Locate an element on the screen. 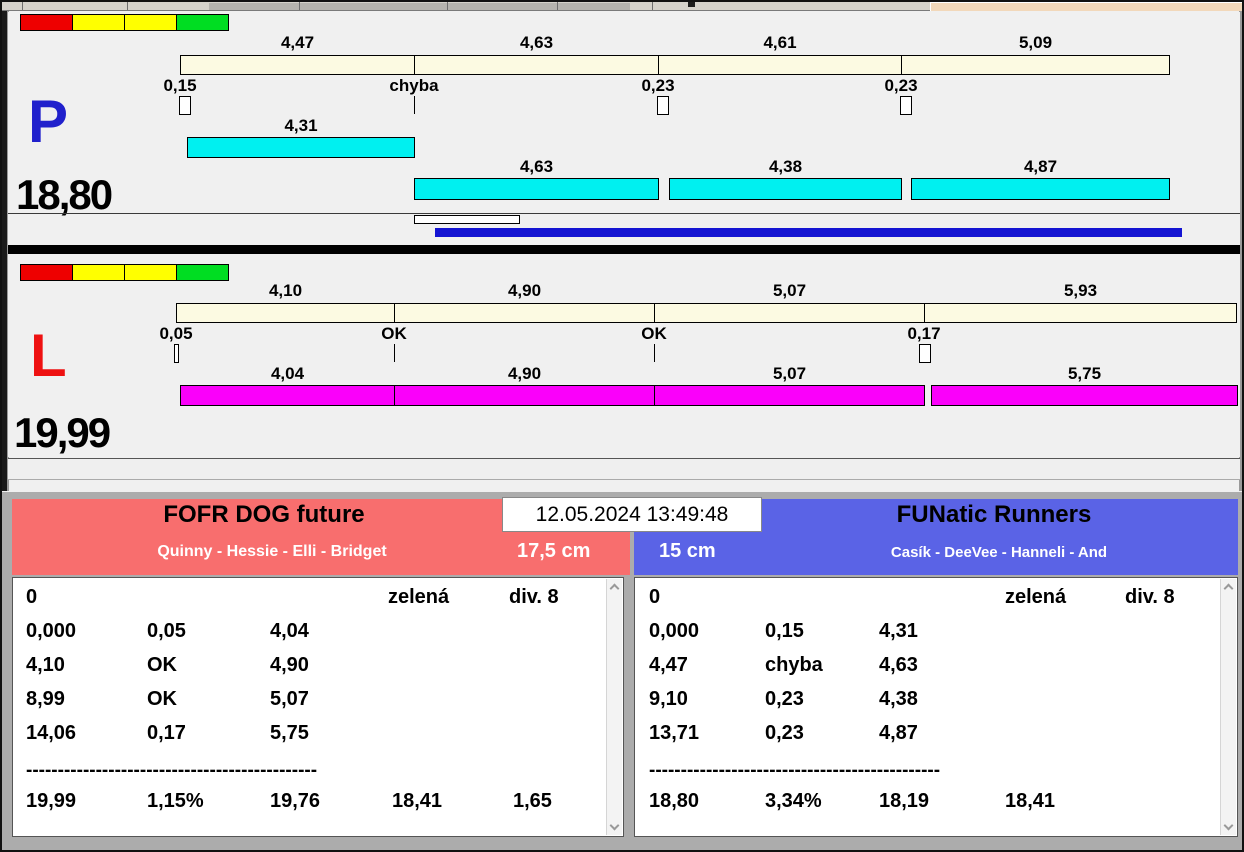  split-time-label: 4,10 is located at coordinates (285, 290).